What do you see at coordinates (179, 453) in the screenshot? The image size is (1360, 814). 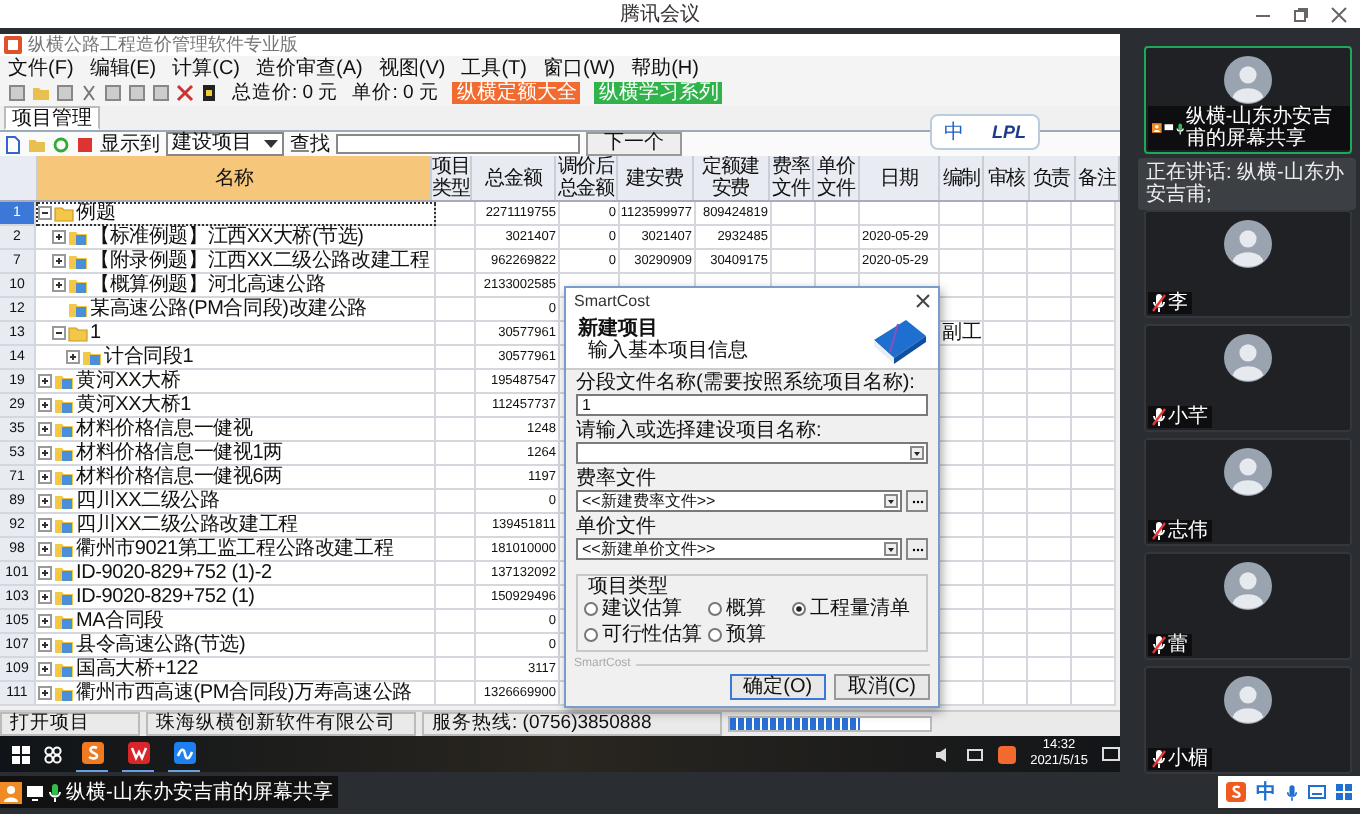 I see `project-name: 材料价格信息一健视1两` at bounding box center [179, 453].